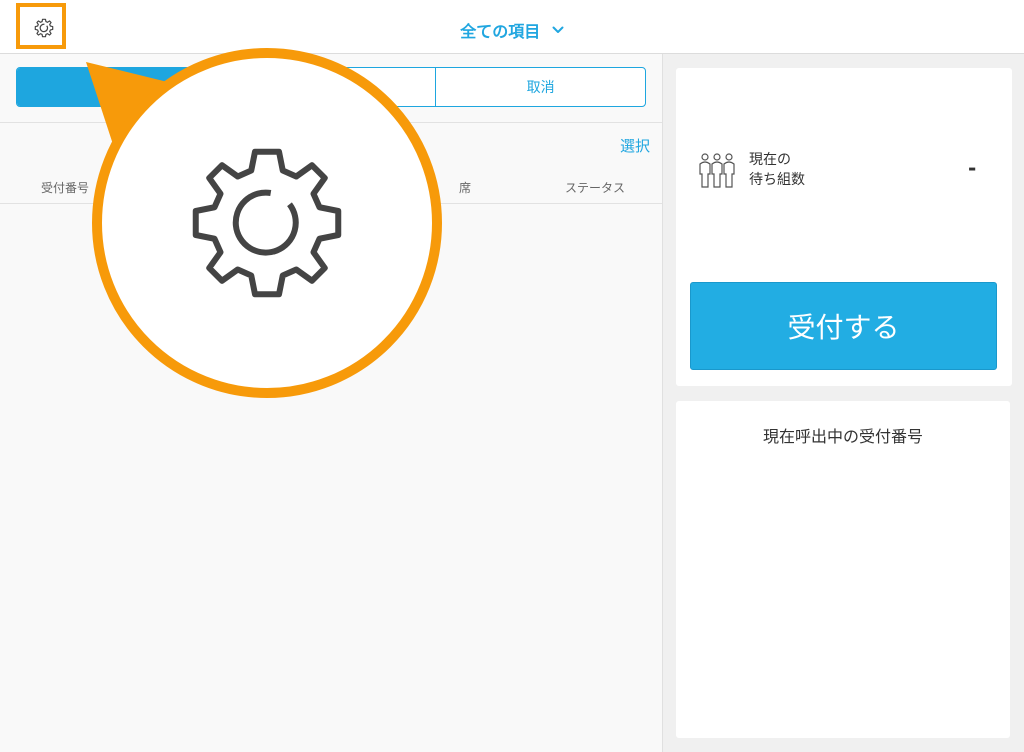 This screenshot has width=1024, height=752. I want to click on filter-title: 全ての項目, so click(500, 31).